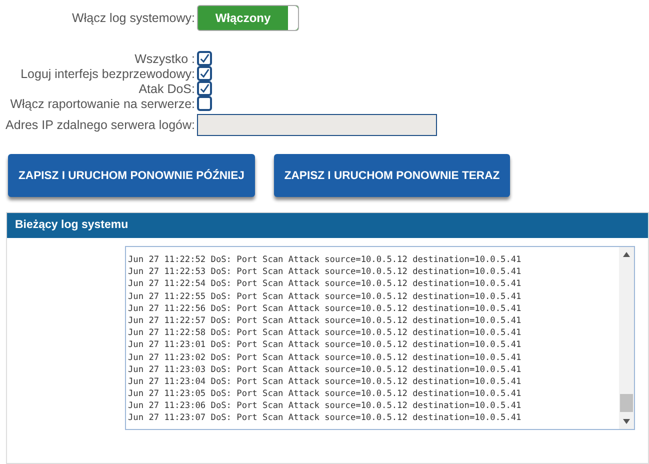  What do you see at coordinates (325, 345) in the screenshot?
I see `log-line: Jun 27 11:23:01 DoS: Port Scan Attack source=10.0.5.12 destination=10.0.5.41` at bounding box center [325, 345].